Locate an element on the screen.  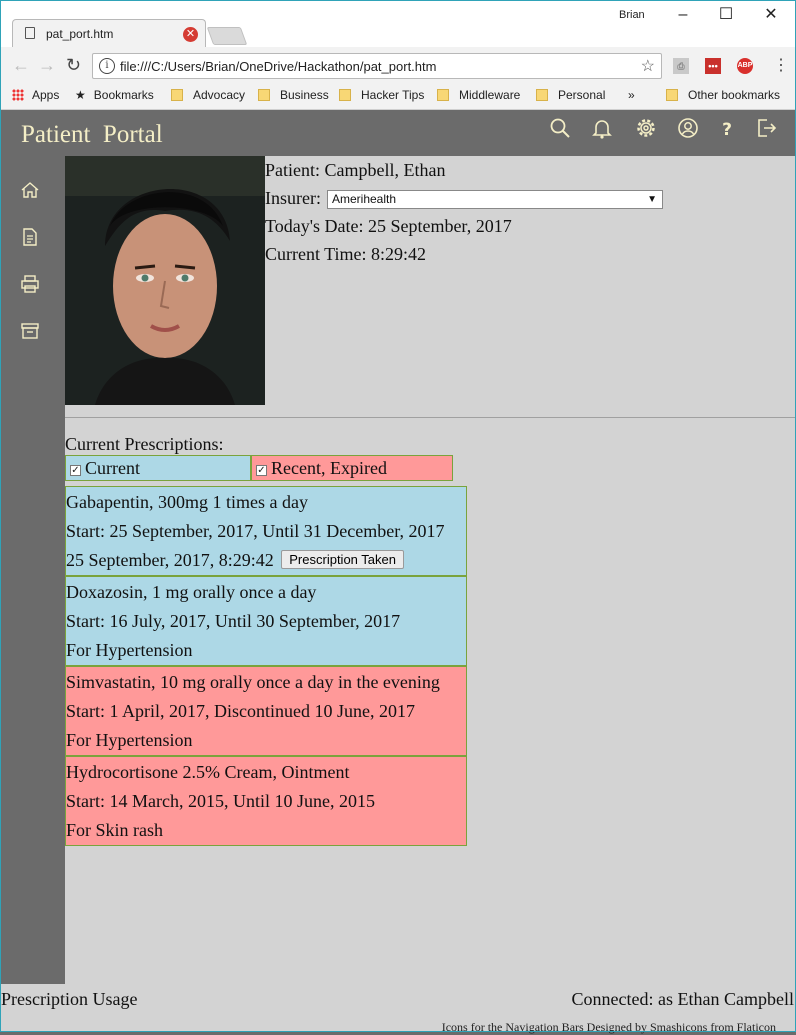
adblock-extension-icon: ABP is located at coordinates (745, 66).